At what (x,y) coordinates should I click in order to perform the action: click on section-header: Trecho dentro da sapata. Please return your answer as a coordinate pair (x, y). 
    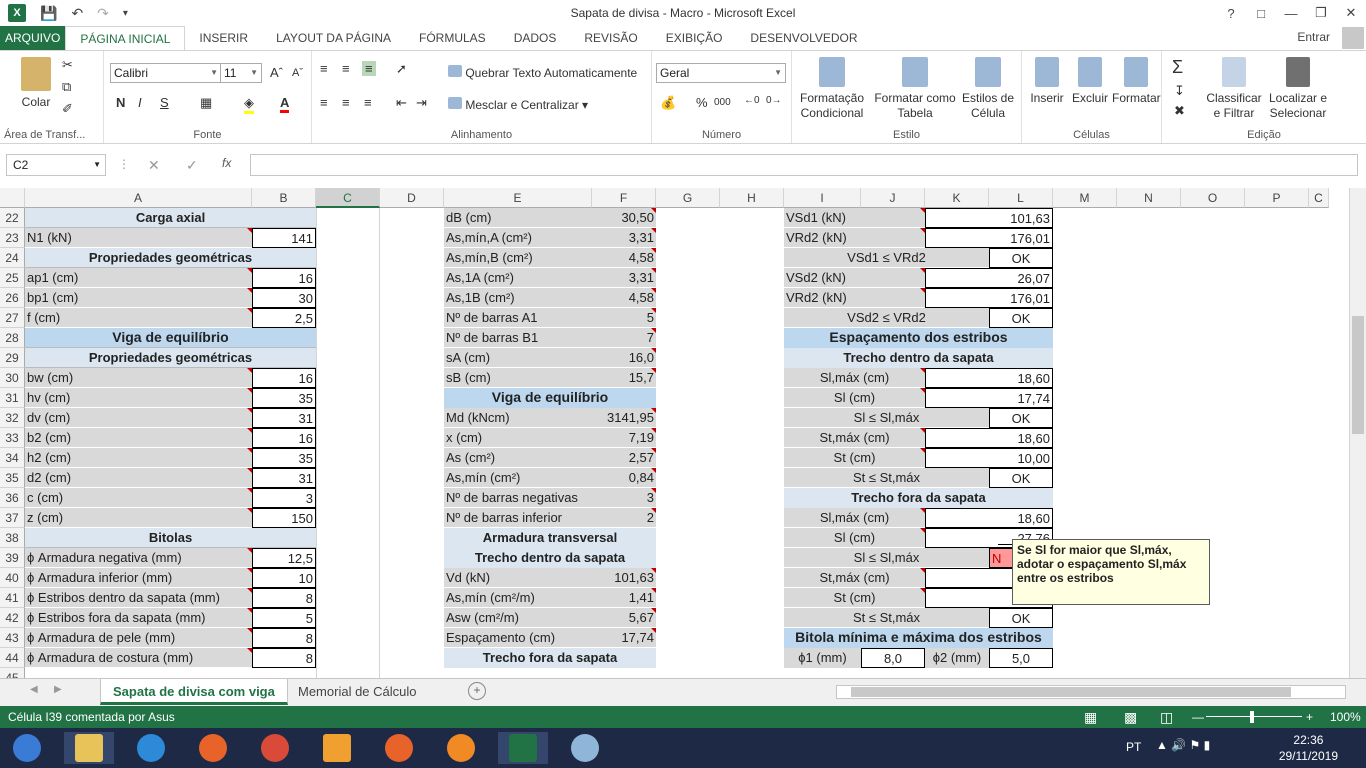
    Looking at the image, I should click on (918, 358).